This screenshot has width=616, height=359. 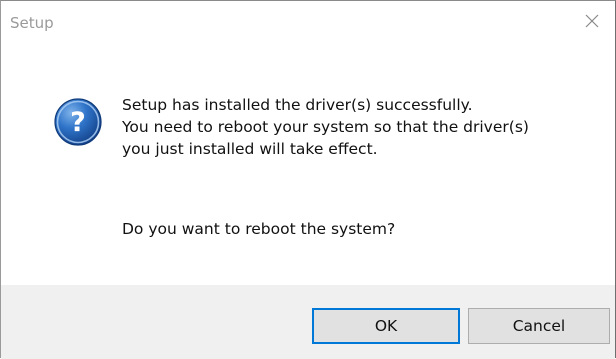 I want to click on ok-button: OK, so click(x=386, y=326).